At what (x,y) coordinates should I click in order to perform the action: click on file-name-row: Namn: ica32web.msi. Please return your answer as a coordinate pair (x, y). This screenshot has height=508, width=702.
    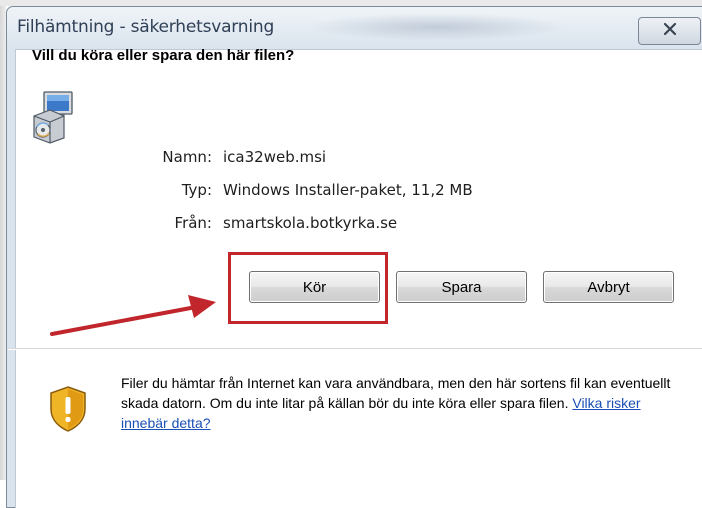
    Looking at the image, I should click on (350, 158).